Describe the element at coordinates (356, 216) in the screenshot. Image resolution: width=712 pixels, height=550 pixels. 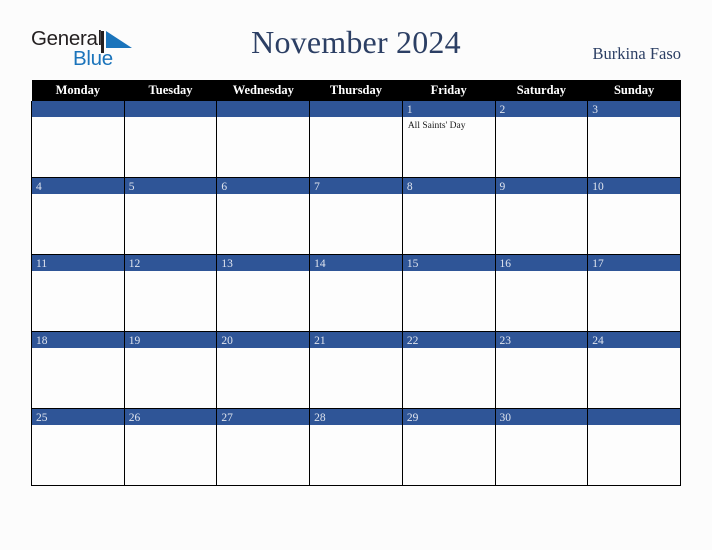
I see `calendar-day-cell: 7` at that location.